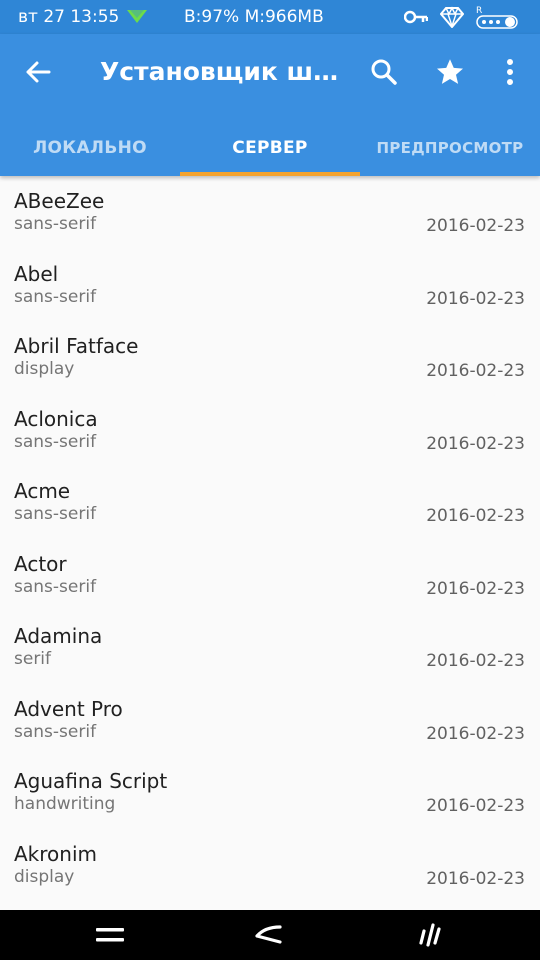  What do you see at coordinates (56, 418) in the screenshot?
I see `font-name: Aclonica` at bounding box center [56, 418].